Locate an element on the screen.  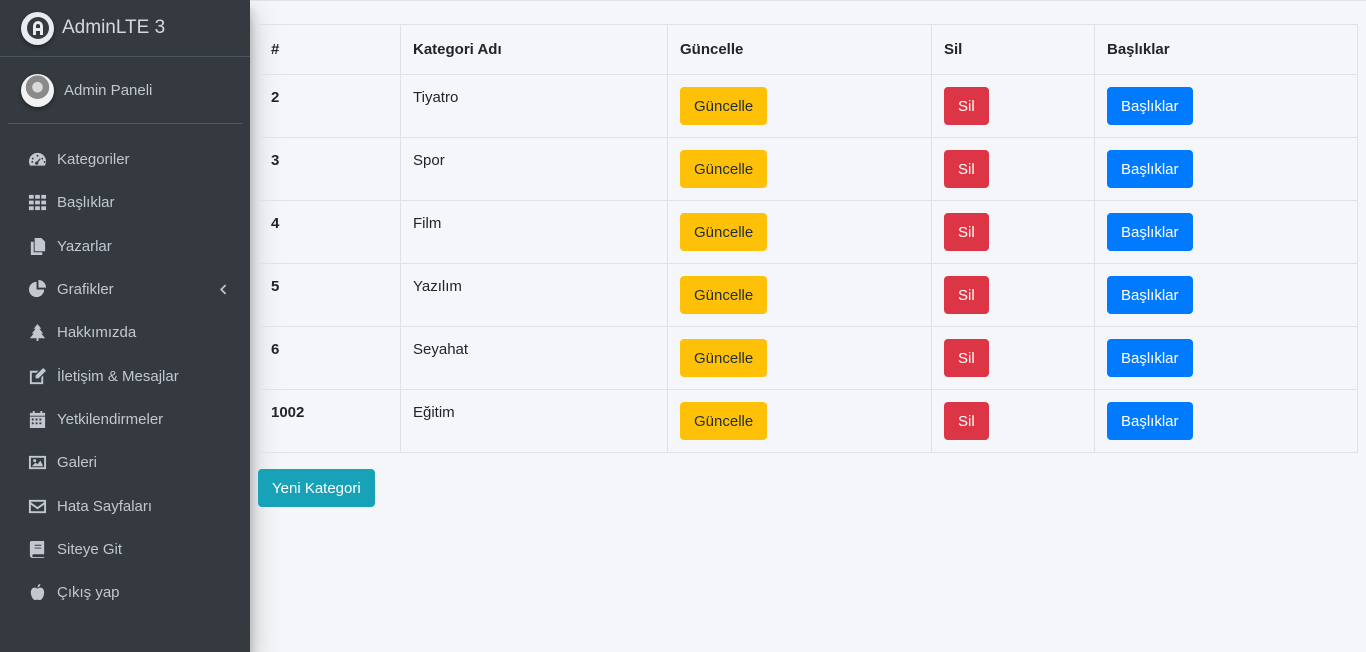
table-row: 4 Film Güncelle Sil Başlıklar is located at coordinates (808, 232).